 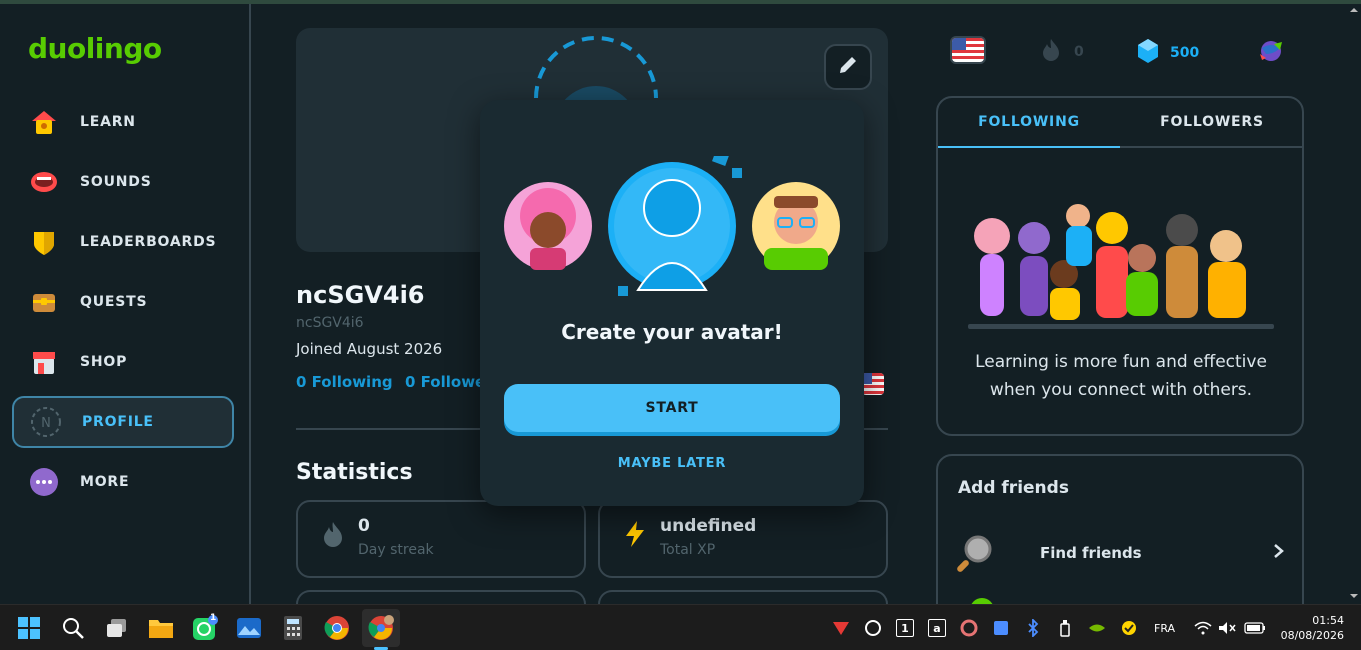 What do you see at coordinates (672, 408) in the screenshot?
I see `start-button: START` at bounding box center [672, 408].